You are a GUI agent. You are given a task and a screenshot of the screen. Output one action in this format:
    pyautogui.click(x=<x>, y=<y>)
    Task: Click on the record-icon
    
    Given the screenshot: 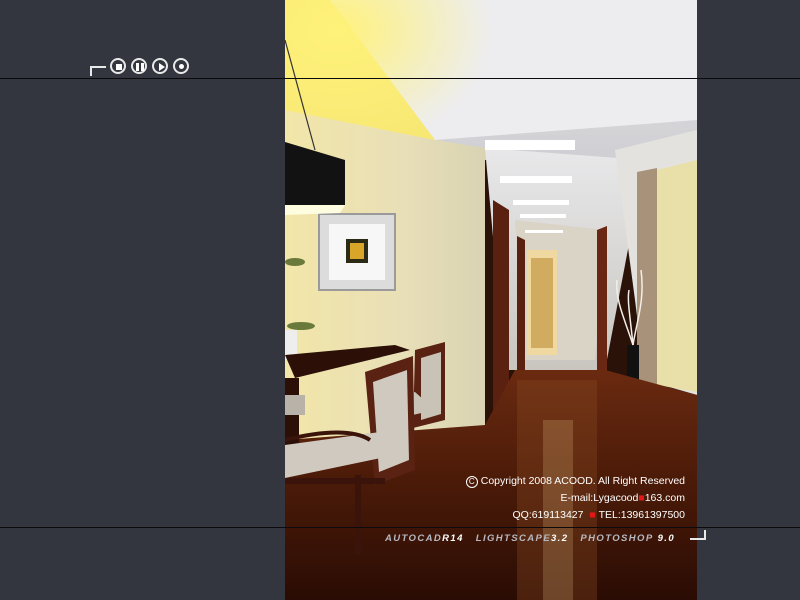 What is the action you would take?
    pyautogui.click(x=181, y=66)
    